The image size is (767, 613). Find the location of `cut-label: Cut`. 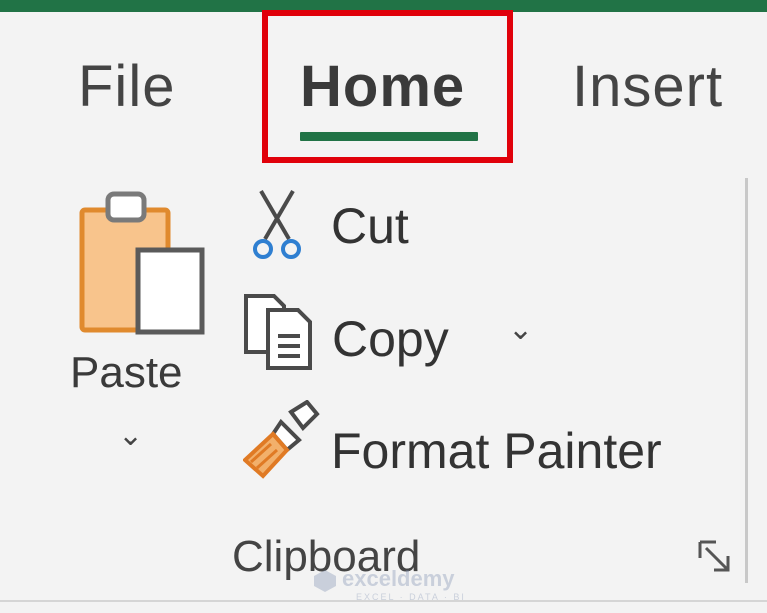

cut-label: Cut is located at coordinates (370, 226).